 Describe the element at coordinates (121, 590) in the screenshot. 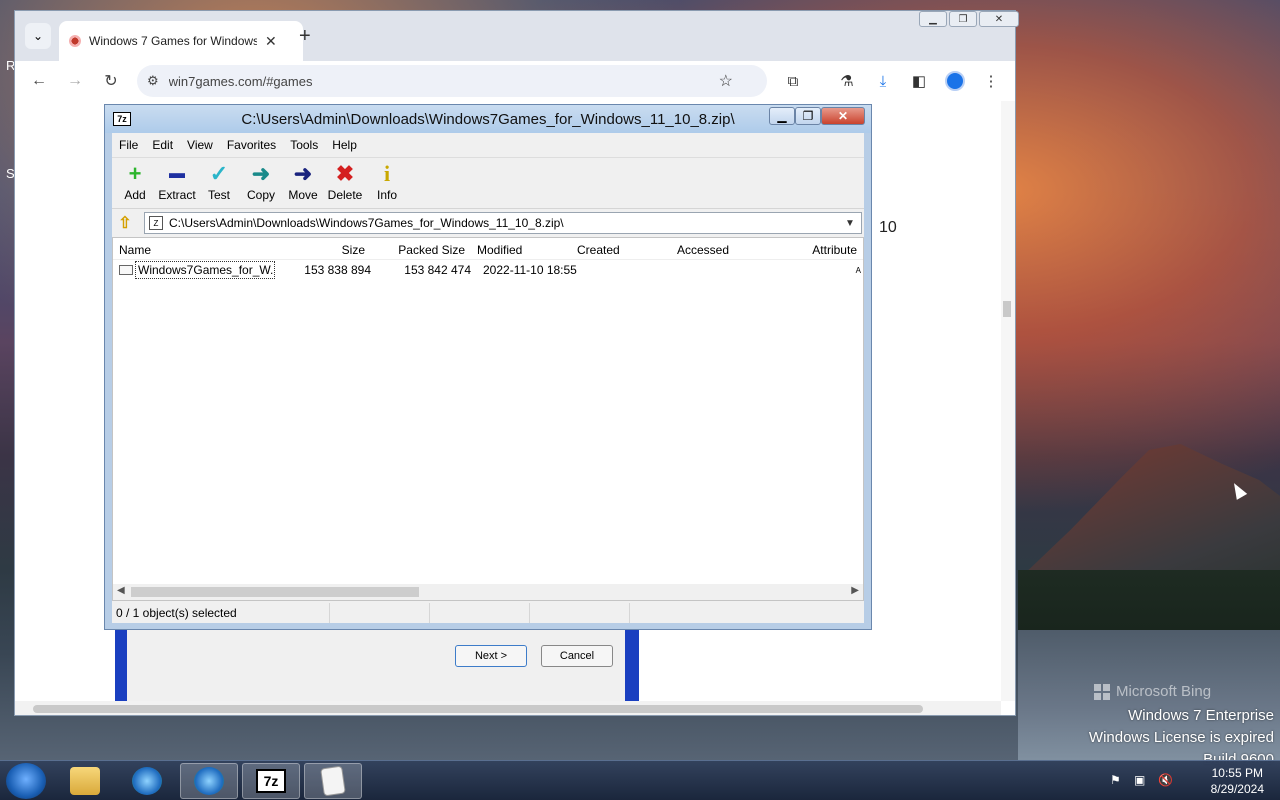

I see `scroll-left-icon: ◀` at that location.